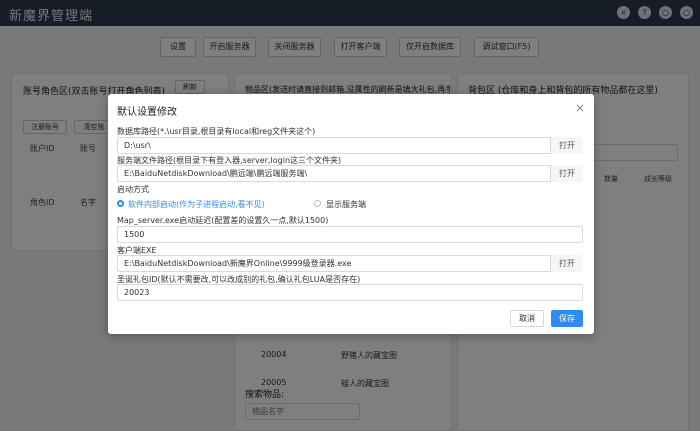  I want to click on server-path-field: E:\BaiduNetdiskDownload\鹏远端\鹏远端服务端\, so click(350, 173).